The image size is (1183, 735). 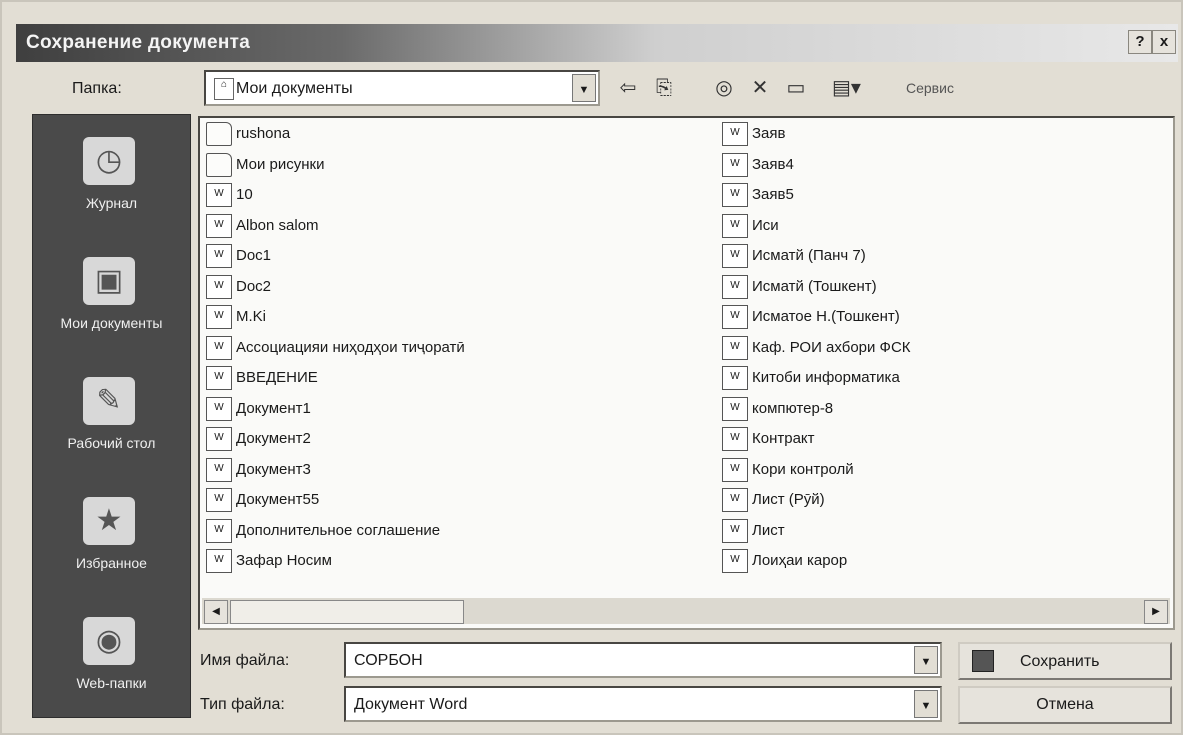 I want to click on new-folder-icon: ▭, so click(x=796, y=88).